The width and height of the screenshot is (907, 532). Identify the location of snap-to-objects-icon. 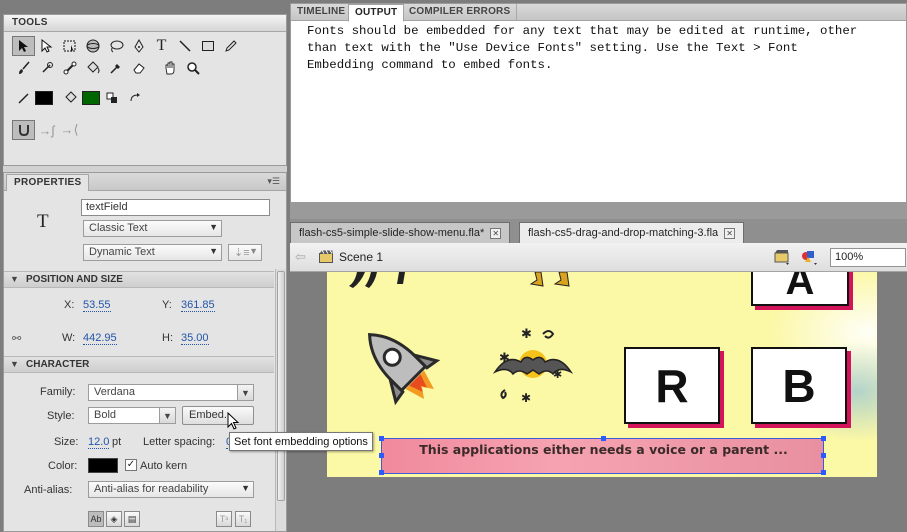
(23, 130).